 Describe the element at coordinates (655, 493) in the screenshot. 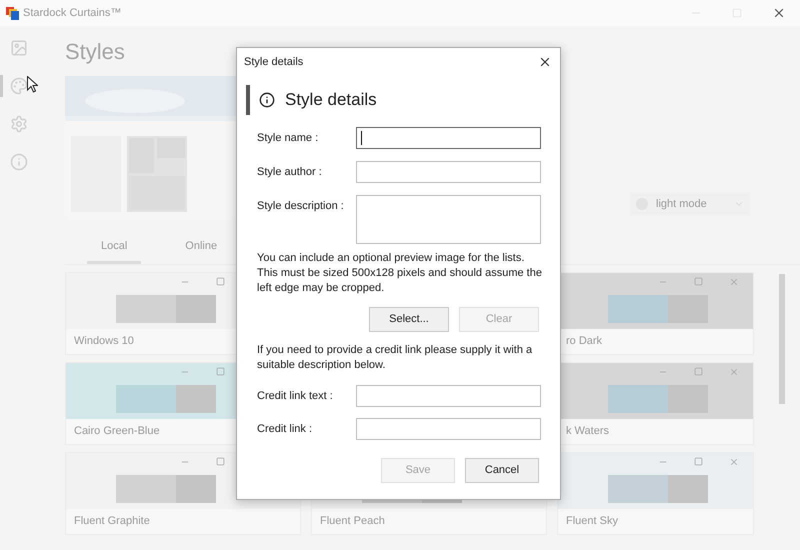

I see `style-tile: Fluent Sky` at that location.